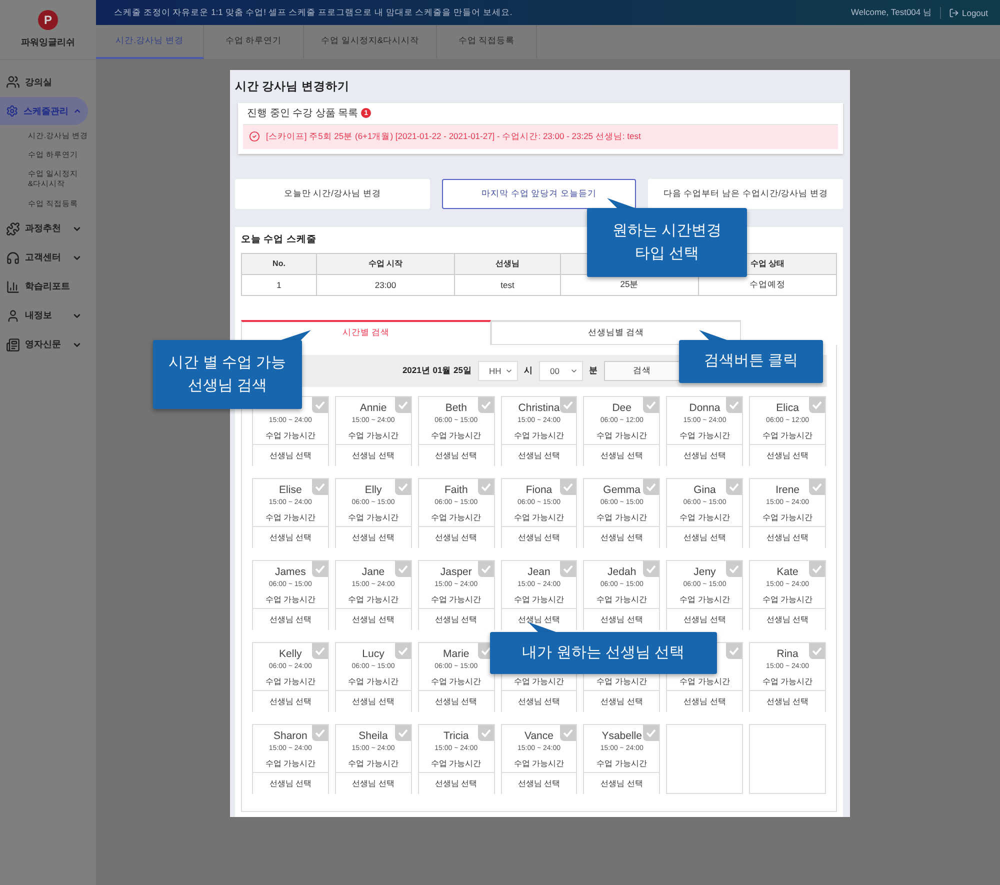 The height and width of the screenshot is (885, 1000). What do you see at coordinates (622, 736) in the screenshot?
I see `teacher-name: Ysabelle` at bounding box center [622, 736].